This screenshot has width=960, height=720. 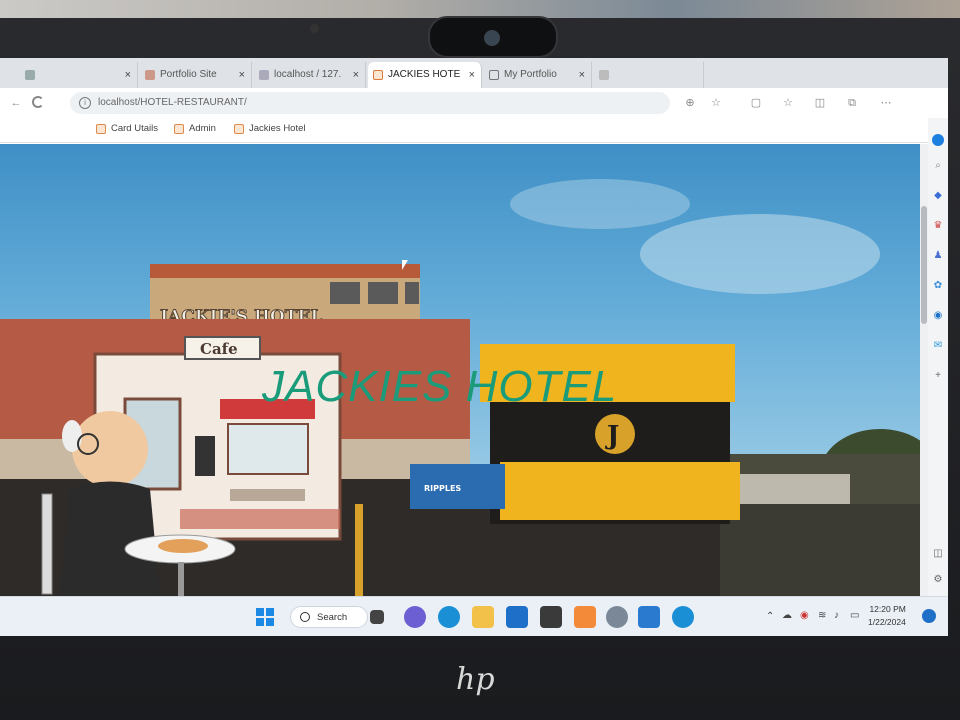 What do you see at coordinates (938, 196) in the screenshot?
I see `tag-icon: ◆` at bounding box center [938, 196].